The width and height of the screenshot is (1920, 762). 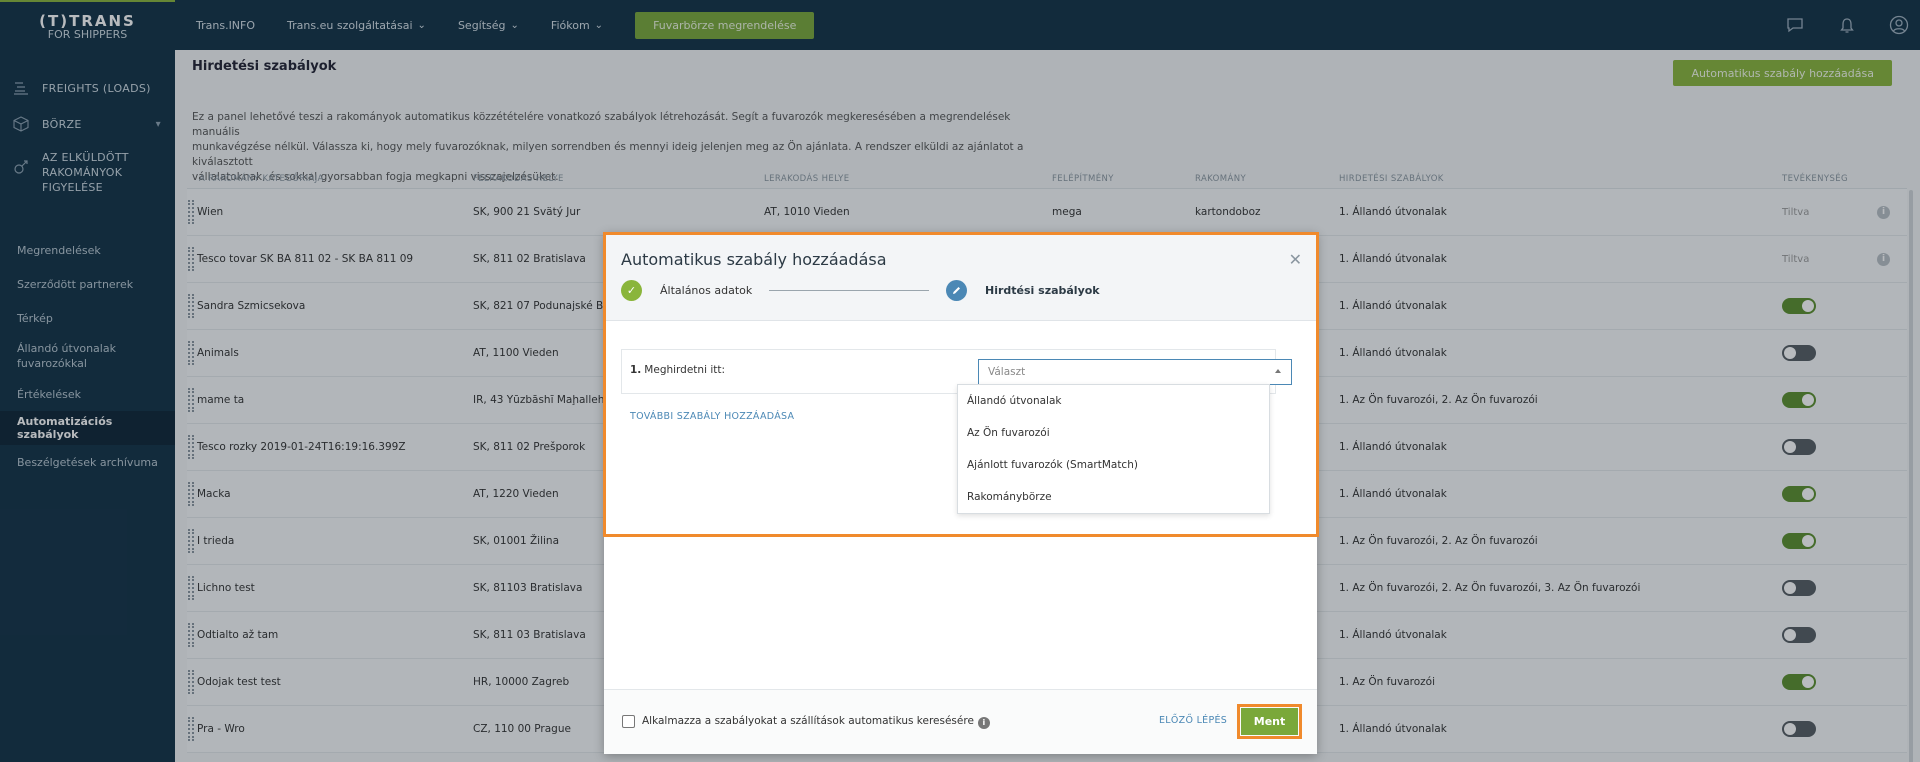 What do you see at coordinates (1193, 720) in the screenshot?
I see `previous-step-button: ELŐZŐ LÉPÉS` at bounding box center [1193, 720].